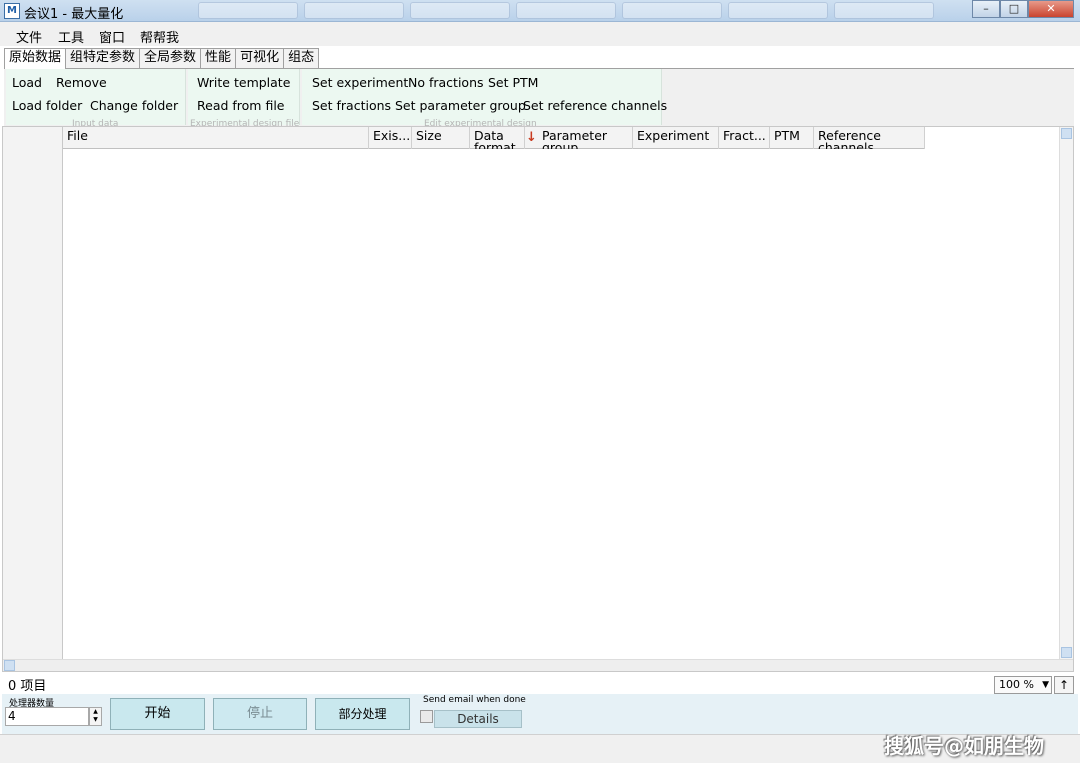 The width and height of the screenshot is (1080, 763). What do you see at coordinates (27, 82) in the screenshot?
I see `load-button: Load` at bounding box center [27, 82].